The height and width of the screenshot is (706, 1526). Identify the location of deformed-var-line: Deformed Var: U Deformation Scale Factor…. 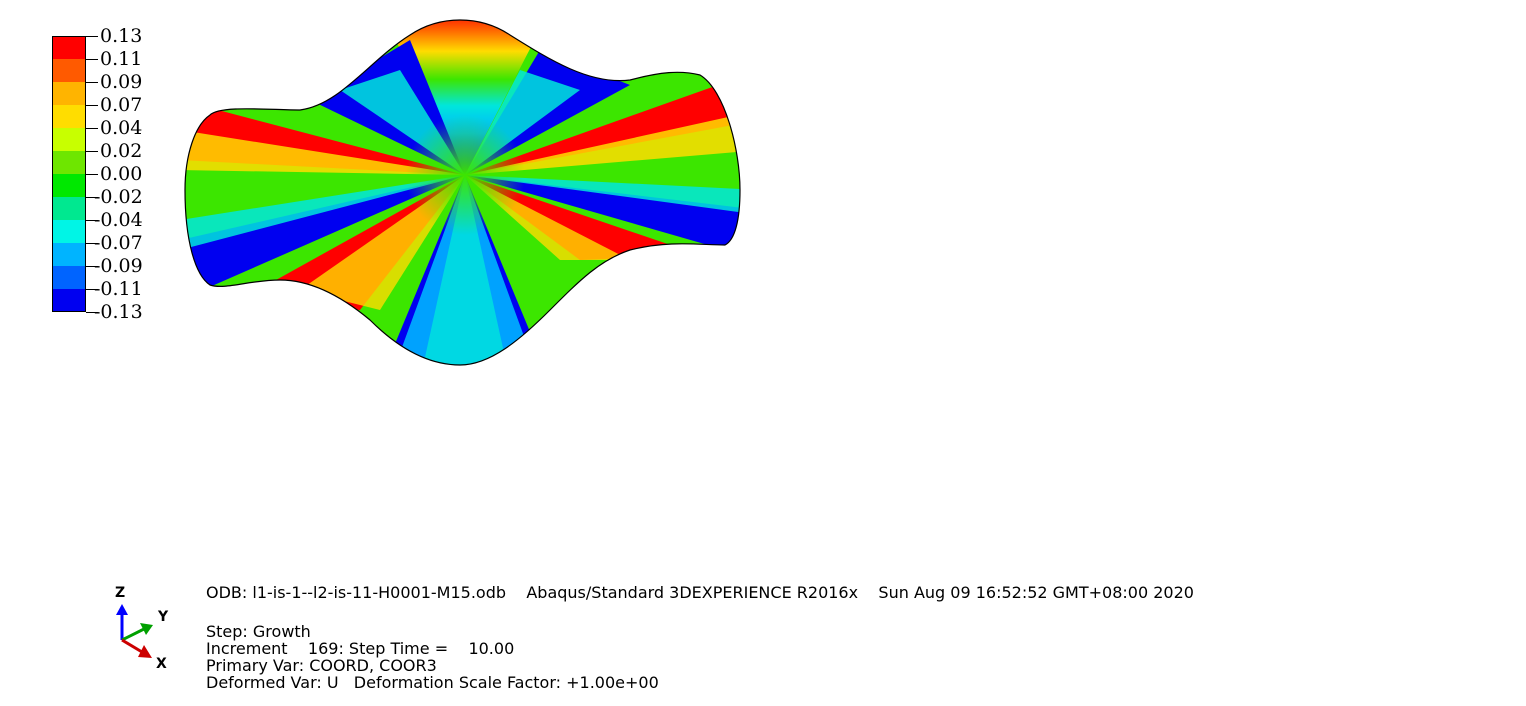
(432, 682).